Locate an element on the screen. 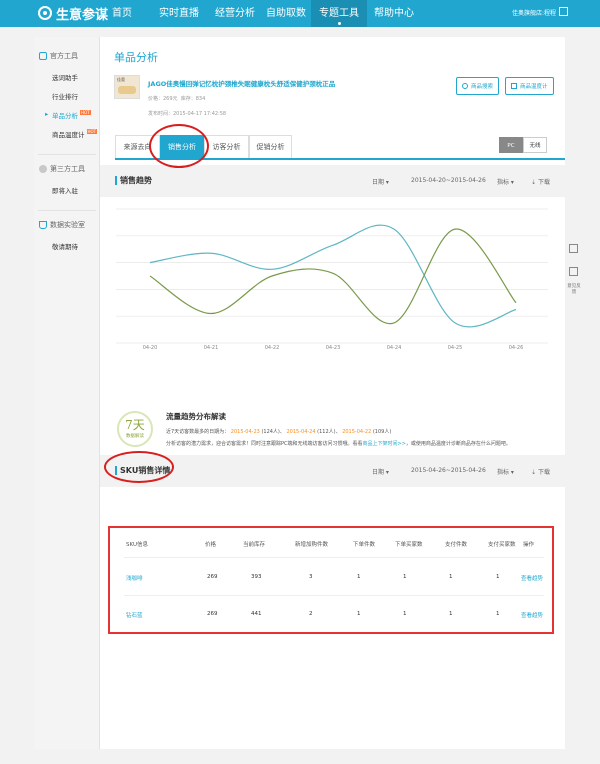  x-tick-label: 04-24 is located at coordinates (394, 348).